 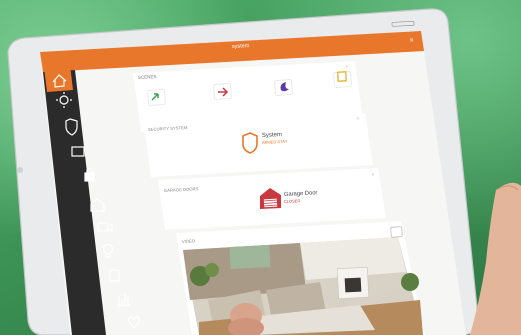 What do you see at coordinates (292, 201) in the screenshot?
I see `garage-status-sub: CLOSED` at bounding box center [292, 201].